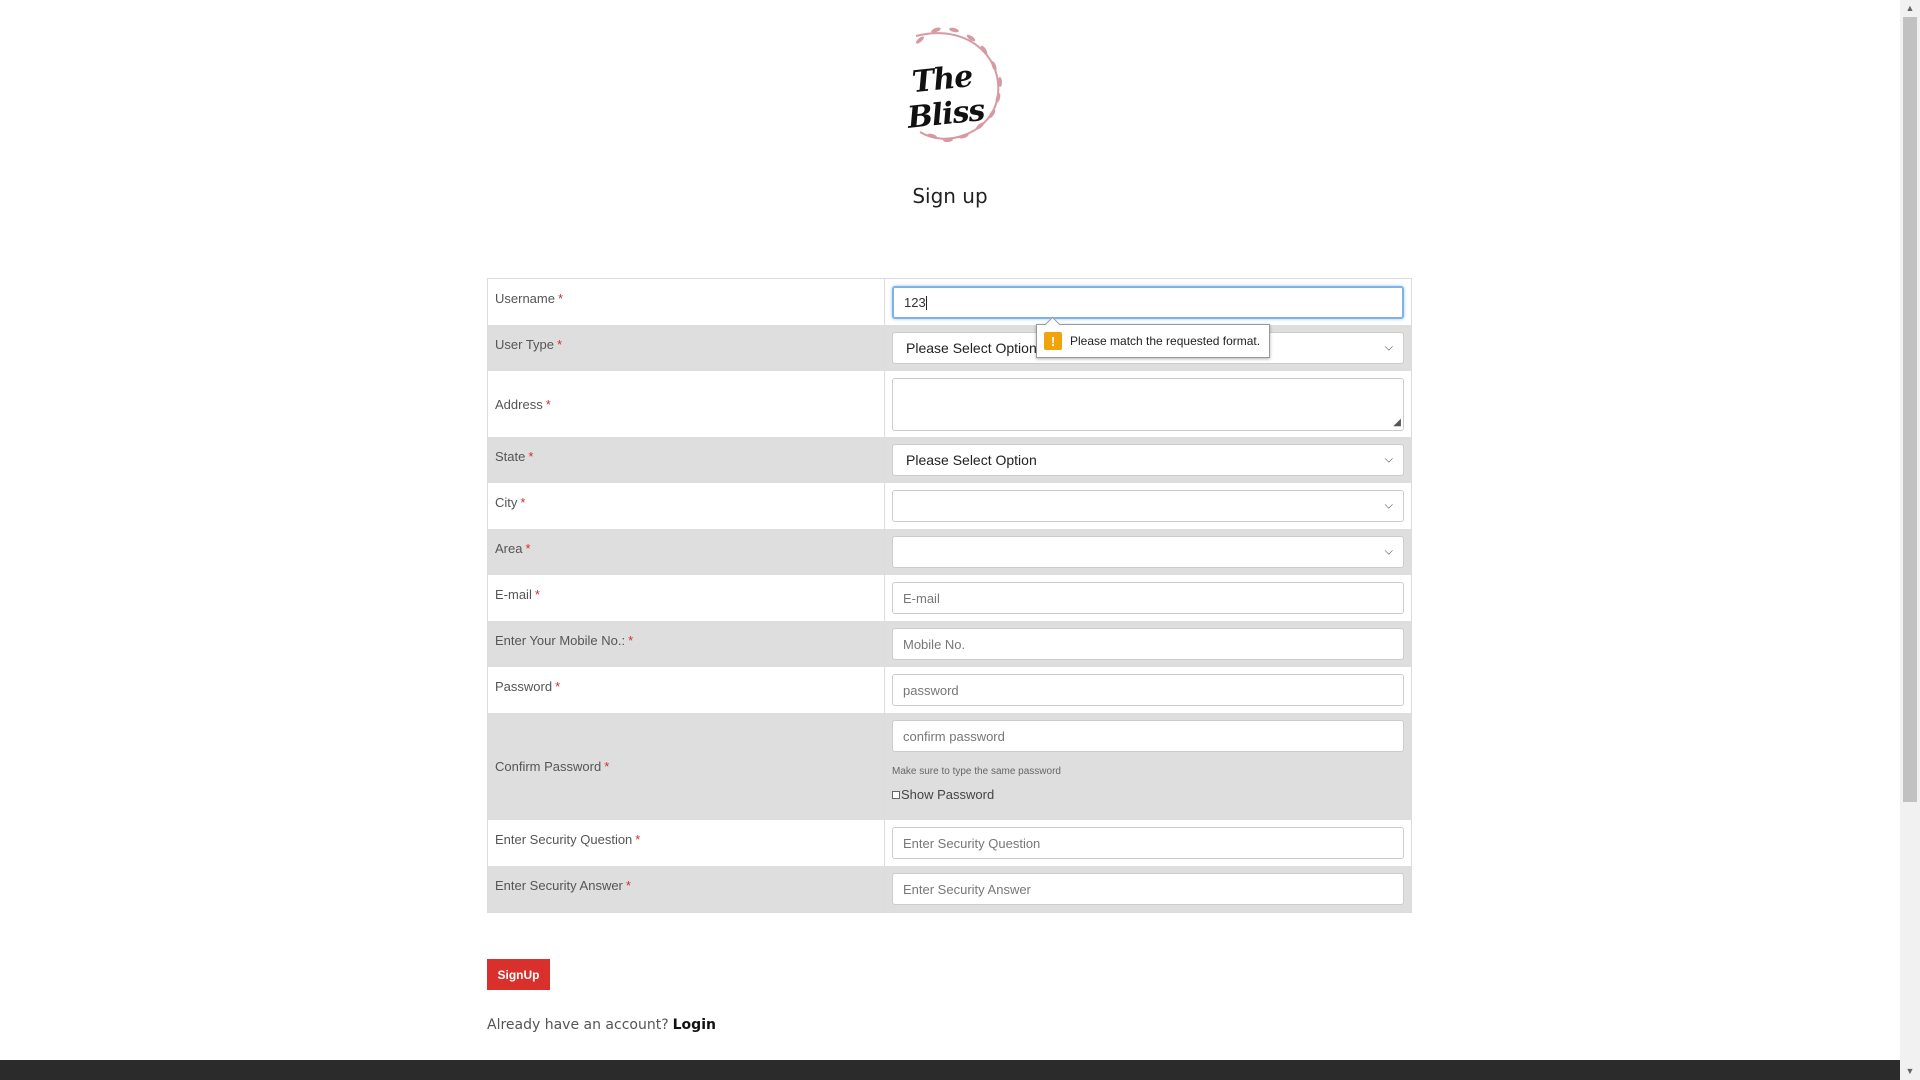  What do you see at coordinates (525, 344) in the screenshot?
I see `user-type-label-text: User Type` at bounding box center [525, 344].